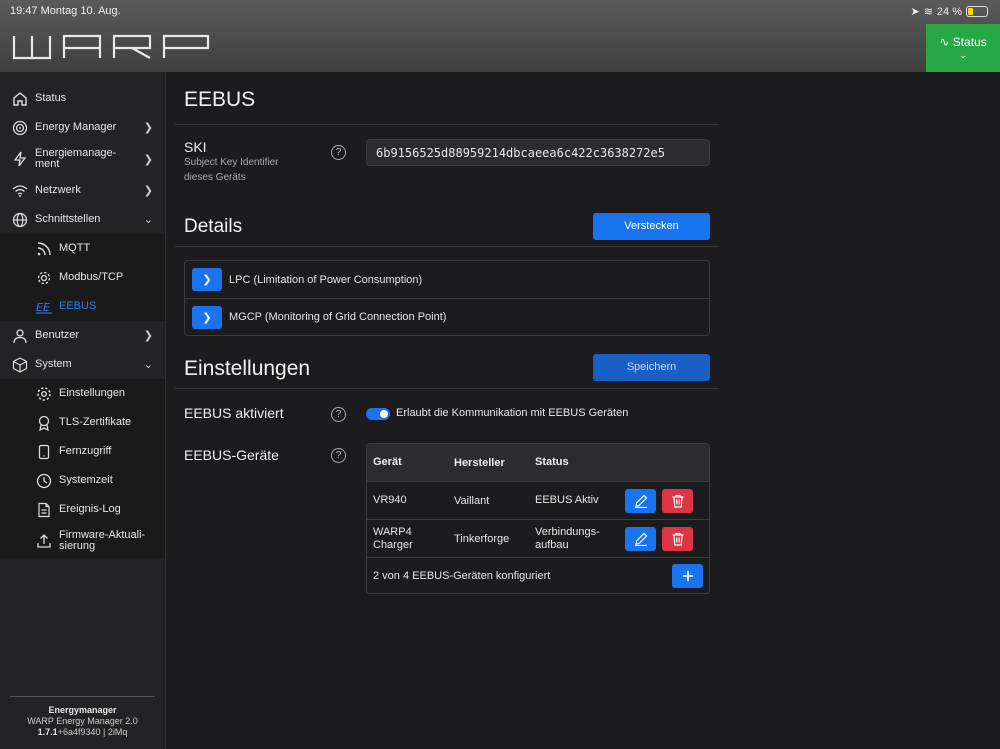 The width and height of the screenshot is (1000, 749). I want to click on wifi-status-icon: ≋, so click(928, 12).